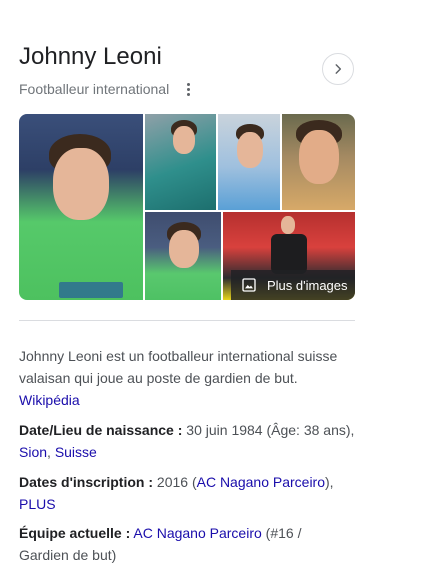 The image size is (422, 578). I want to click on fact-birth-label: Date/Lieu de naissance :, so click(101, 430).